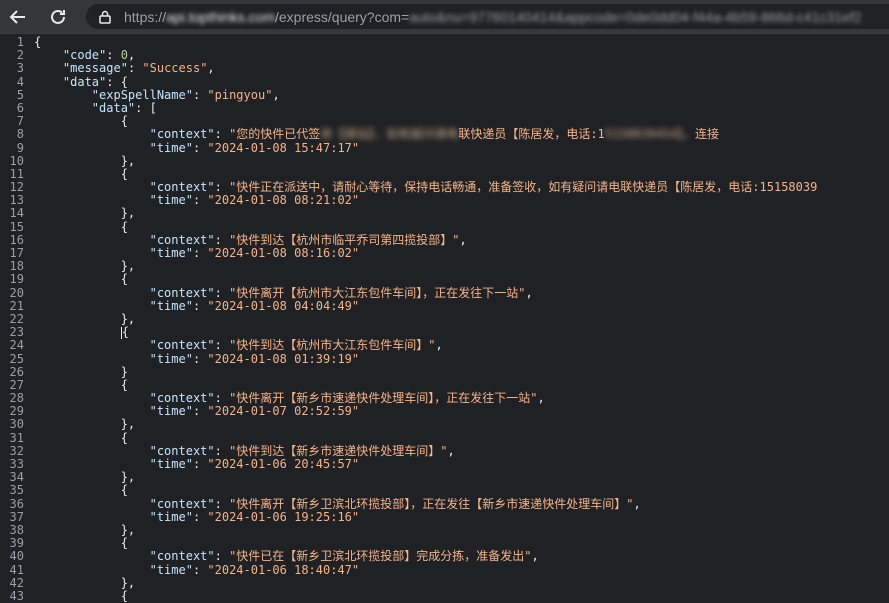 This screenshot has height=603, width=889. I want to click on json-string: "快件离开【新乡卫滨北环揽投部】，正在发往【新乡市速递快件处理车间】", so click(431, 503).